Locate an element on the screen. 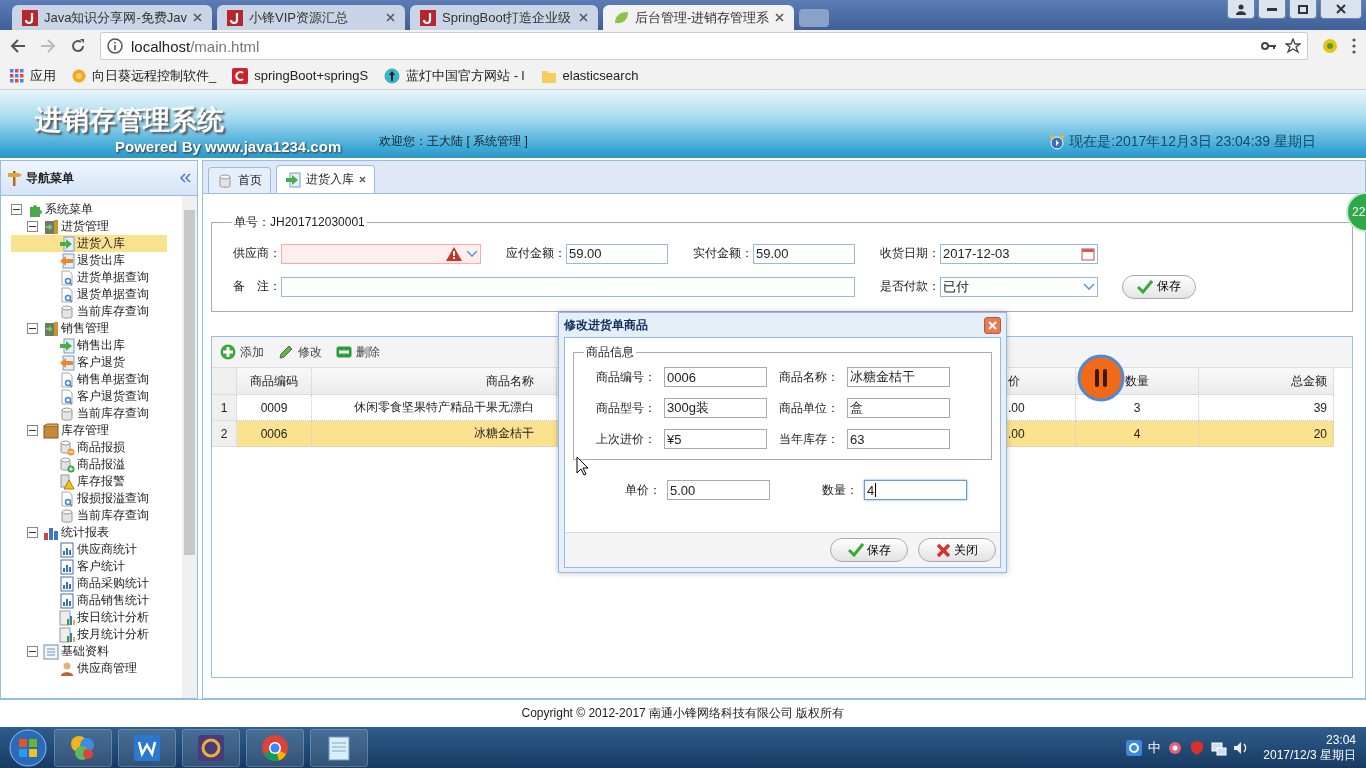 Image resolution: width=1366 pixels, height=768 pixels. minimize-button is located at coordinates (1272, 9).